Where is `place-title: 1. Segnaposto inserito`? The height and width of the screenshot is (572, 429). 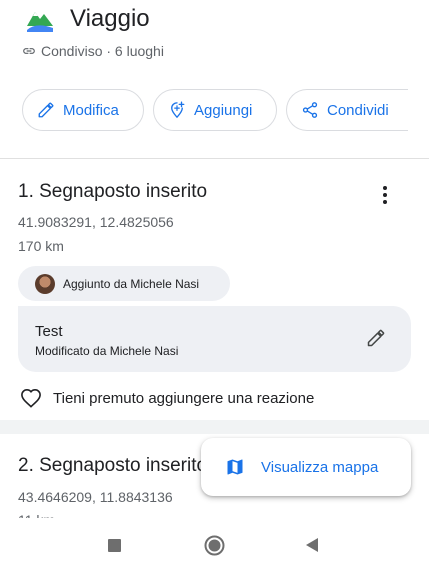
place-title: 1. Segnaposto inserito is located at coordinates (112, 192).